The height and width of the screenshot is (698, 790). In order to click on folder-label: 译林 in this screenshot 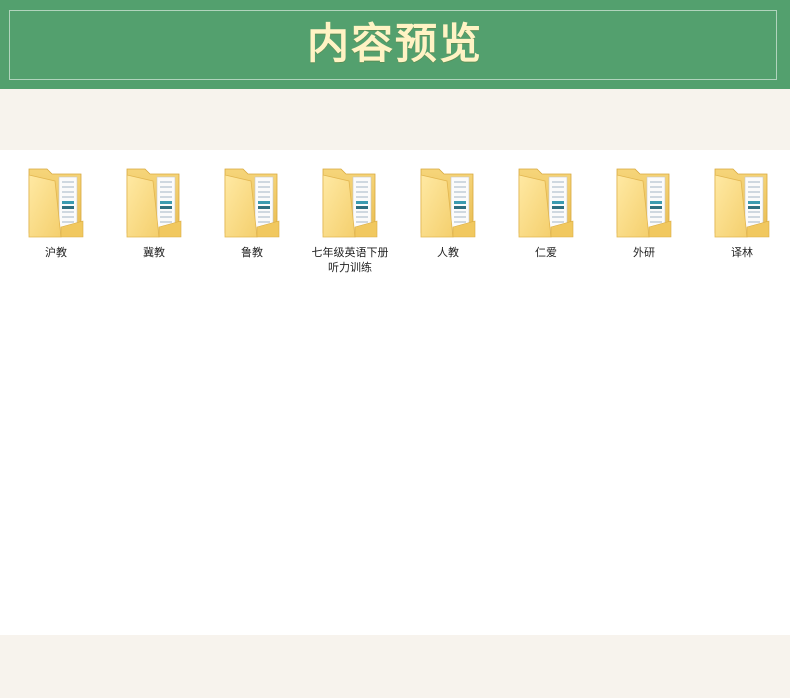, I will do `click(742, 252)`.